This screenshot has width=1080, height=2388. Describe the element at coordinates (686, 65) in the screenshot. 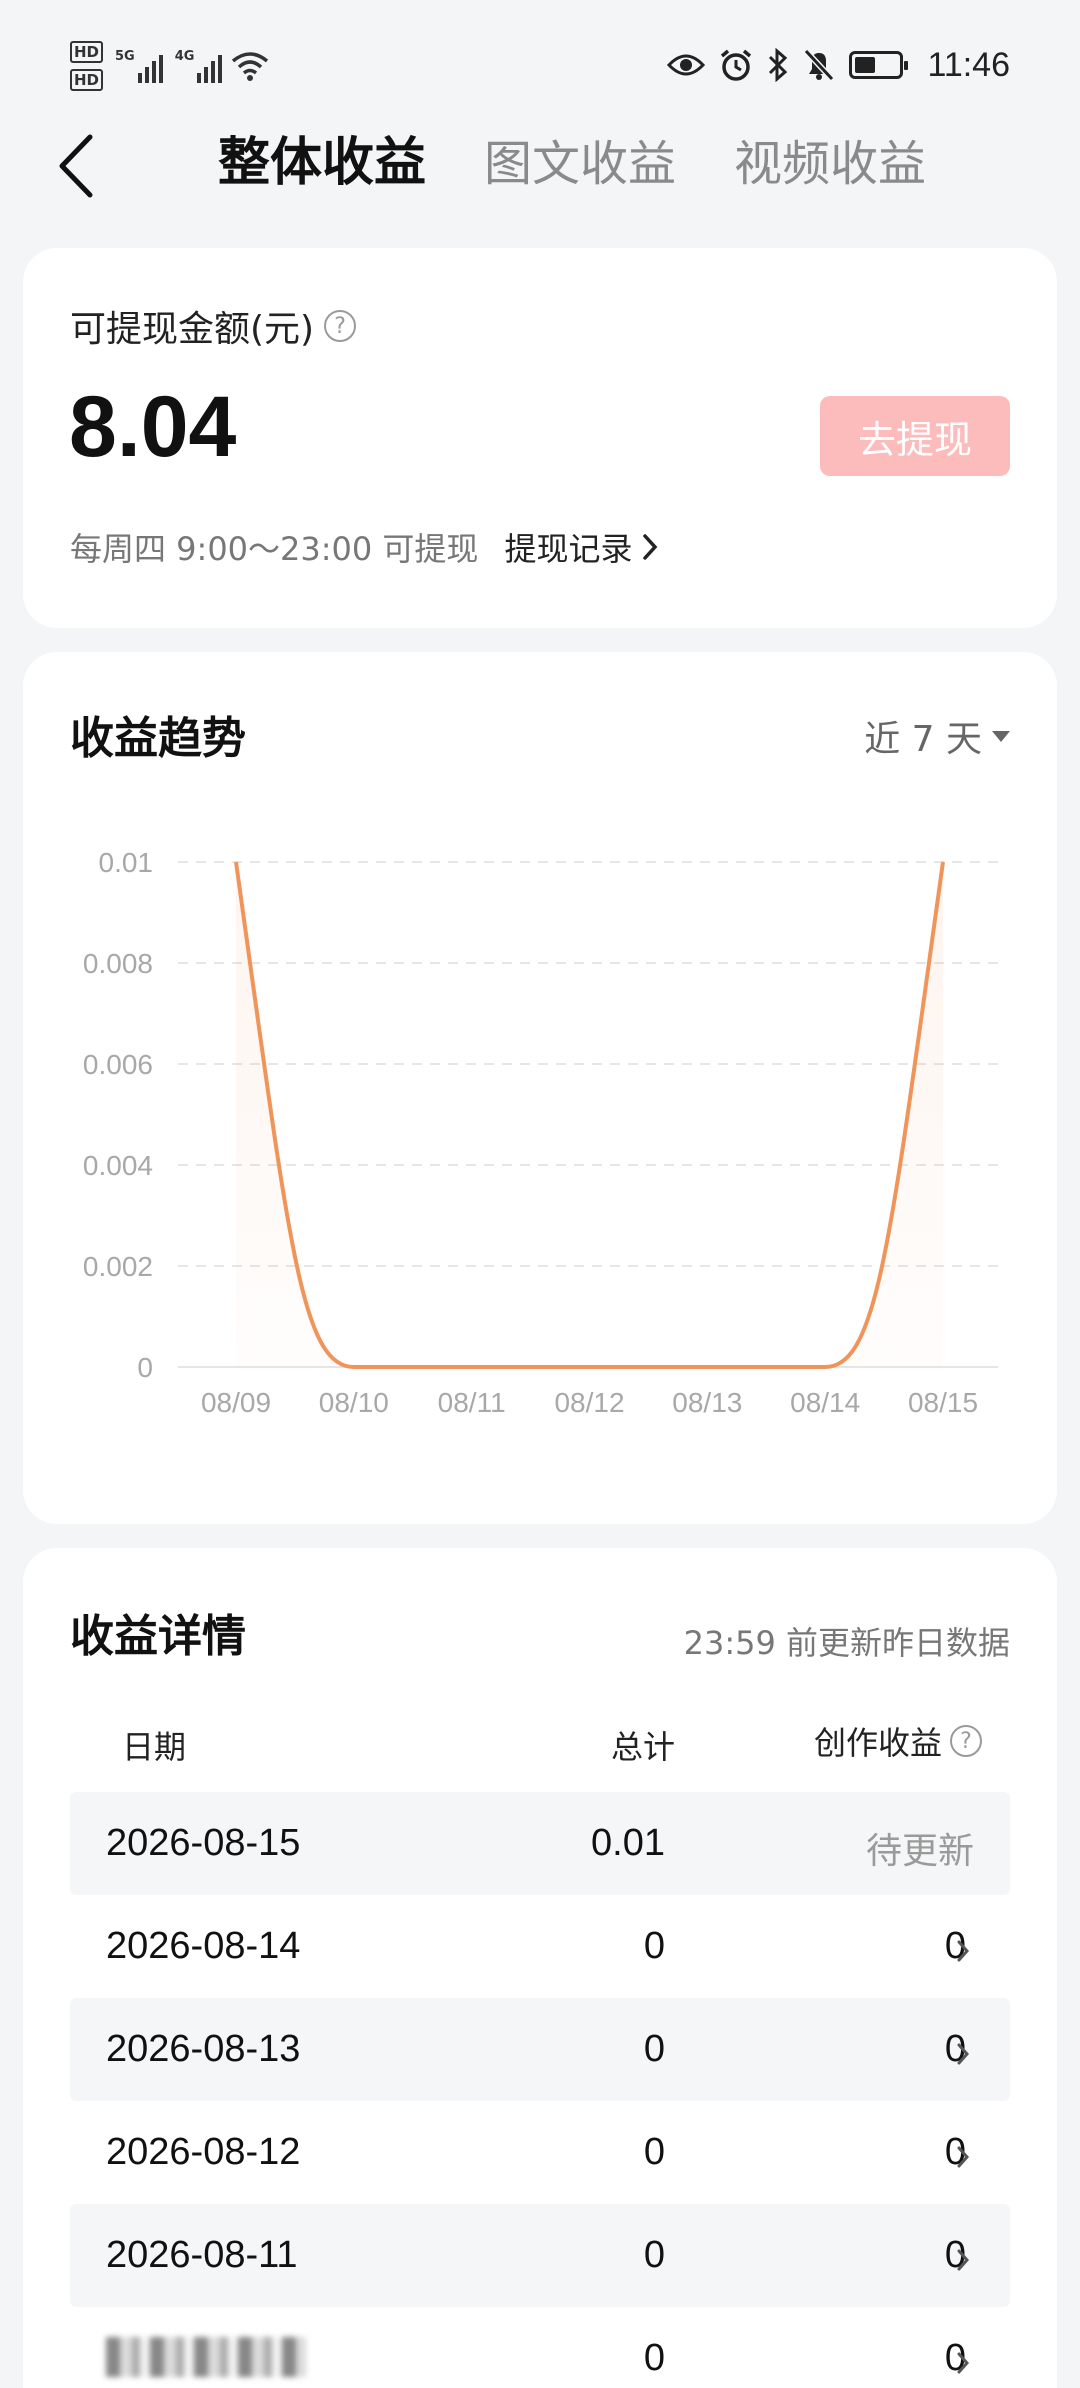

I see `eye-icon` at that location.